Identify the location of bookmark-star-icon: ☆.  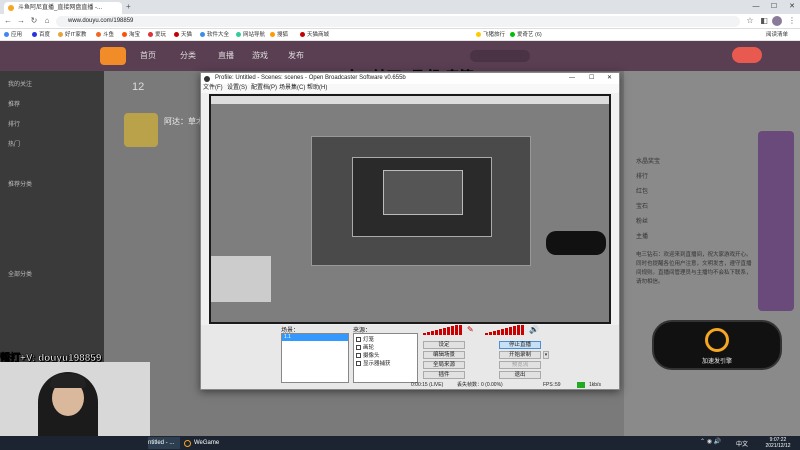
(750, 21).